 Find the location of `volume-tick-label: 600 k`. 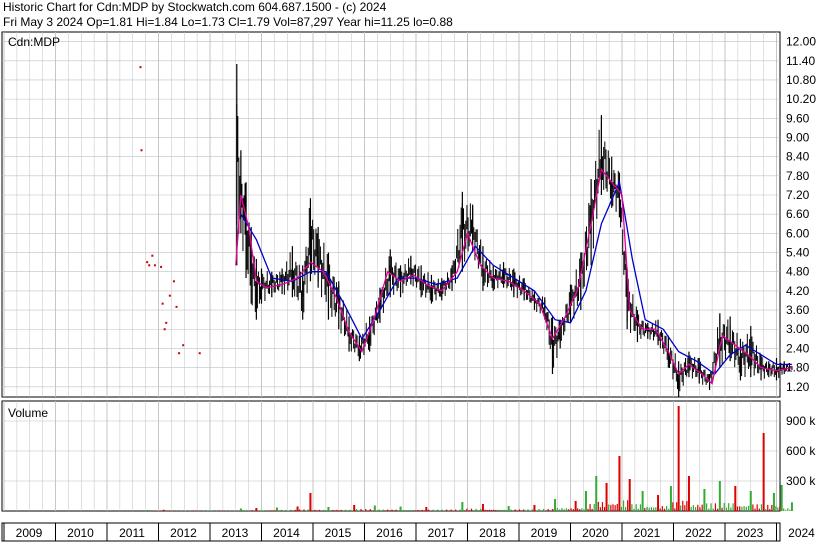

volume-tick-label: 600 k is located at coordinates (801, 451).